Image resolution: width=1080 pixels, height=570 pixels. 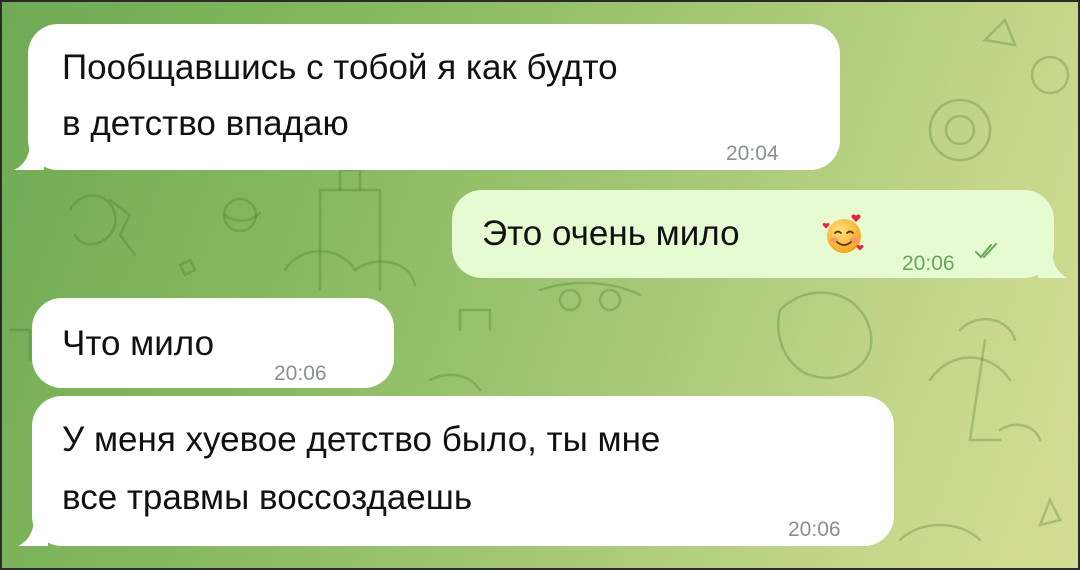 What do you see at coordinates (611, 233) in the screenshot?
I see `message-text: Это очень мило` at bounding box center [611, 233].